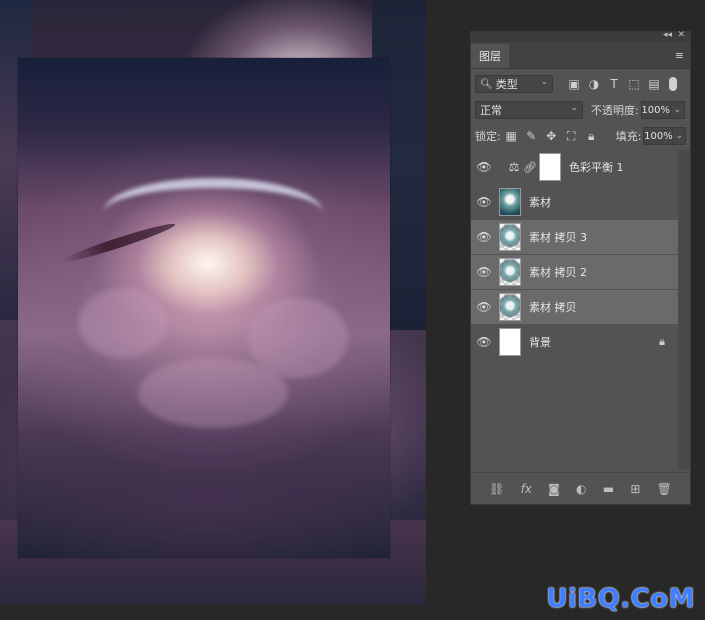 The width and height of the screenshot is (705, 620). Describe the element at coordinates (574, 84) in the screenshot. I see `filter-pixel-icon: ▣` at that location.